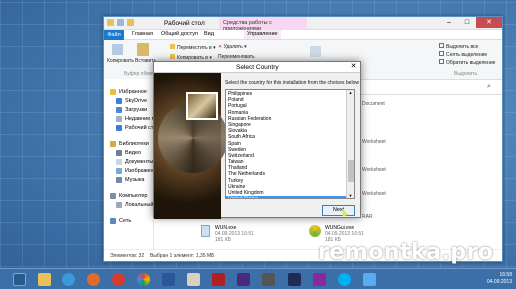  I want to click on system-tray-clock: 16:58 04.09.2013, so click(499, 279).